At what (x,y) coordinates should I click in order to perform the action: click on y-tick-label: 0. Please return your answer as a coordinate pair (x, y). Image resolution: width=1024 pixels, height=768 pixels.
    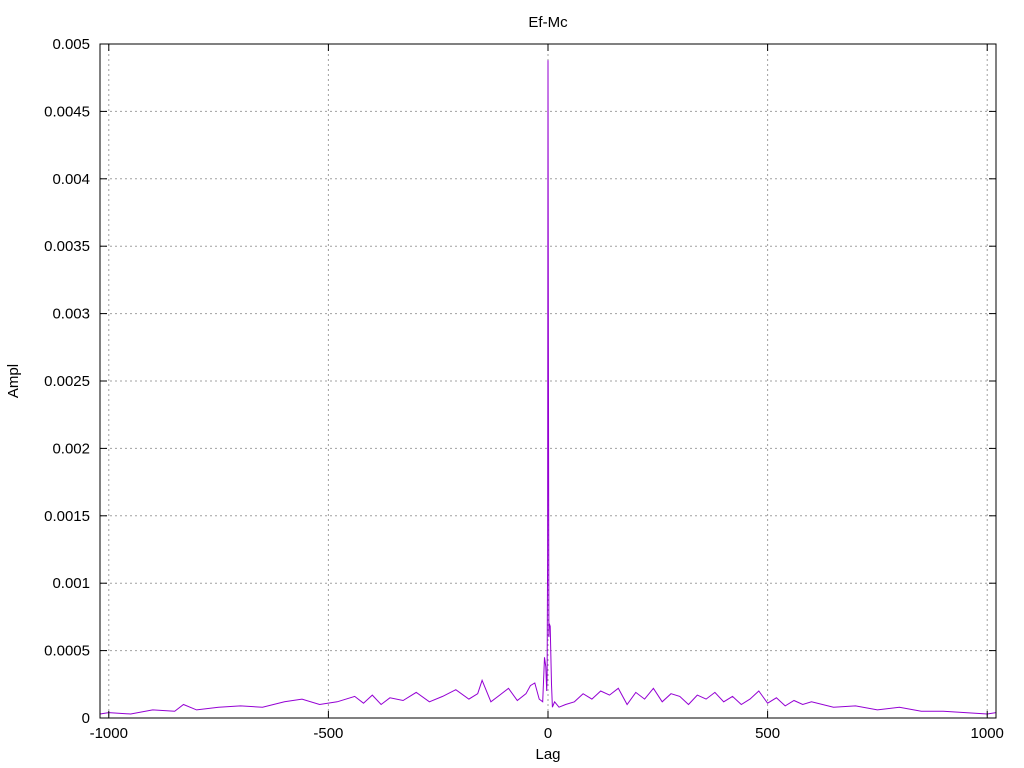
    Looking at the image, I should click on (86, 718).